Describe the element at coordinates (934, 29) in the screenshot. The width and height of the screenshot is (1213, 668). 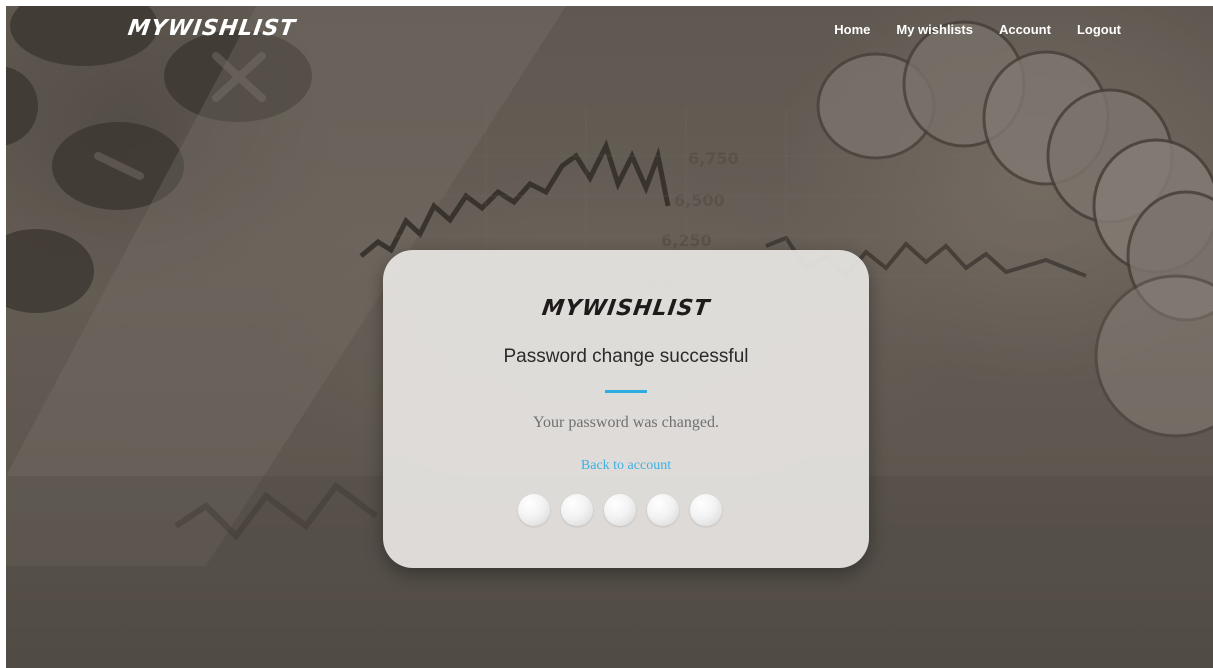
I see `nav-my-wishlists-link: My wishlists` at that location.